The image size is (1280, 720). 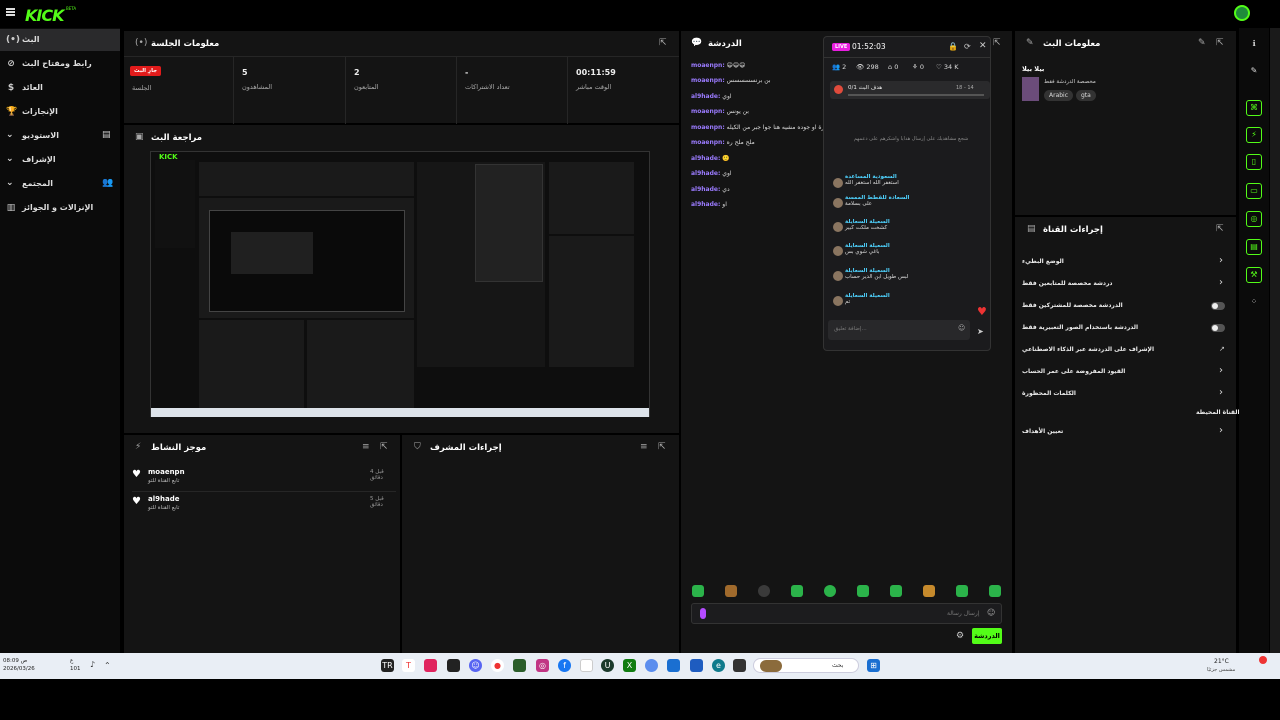 What do you see at coordinates (1030, 89) in the screenshot?
I see `category-thumbnail` at bounding box center [1030, 89].